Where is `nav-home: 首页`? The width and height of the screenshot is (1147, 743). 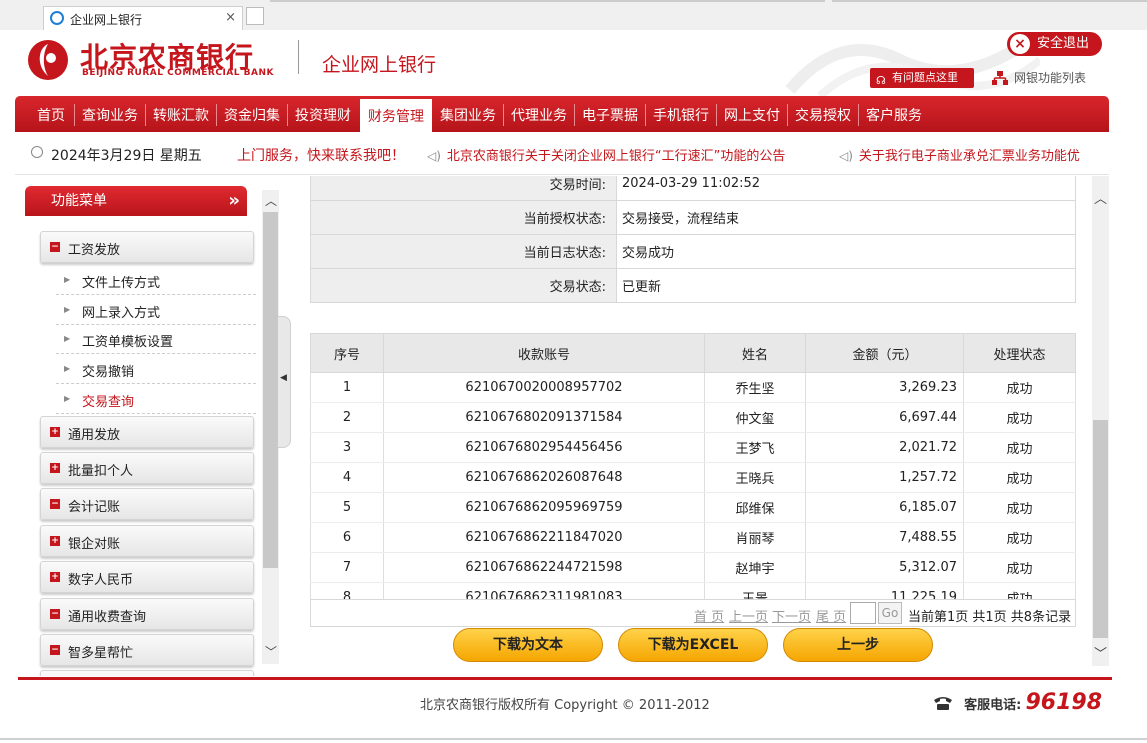 nav-home: 首页 is located at coordinates (51, 114).